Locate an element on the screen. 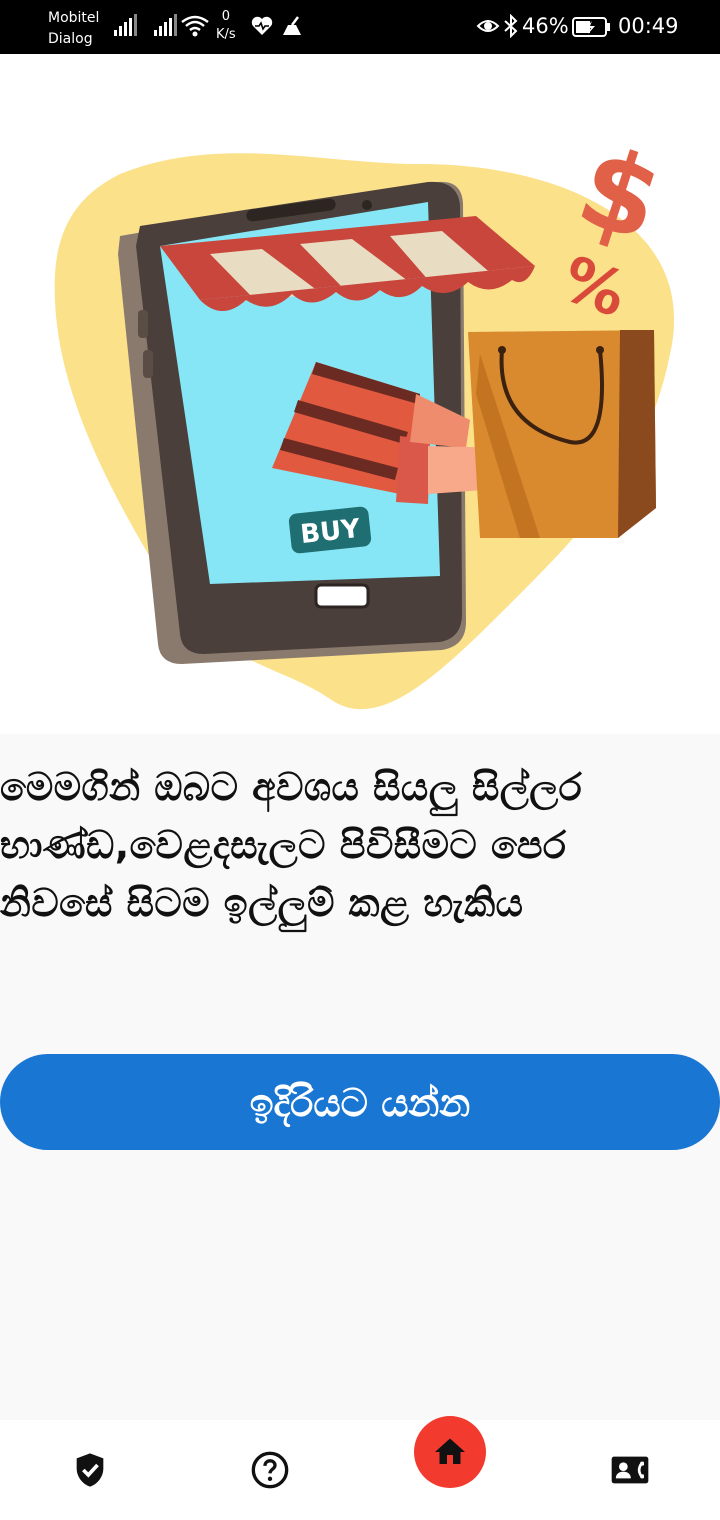 This screenshot has width=720, height=1520. battery-charging-icon is located at coordinates (591, 27).